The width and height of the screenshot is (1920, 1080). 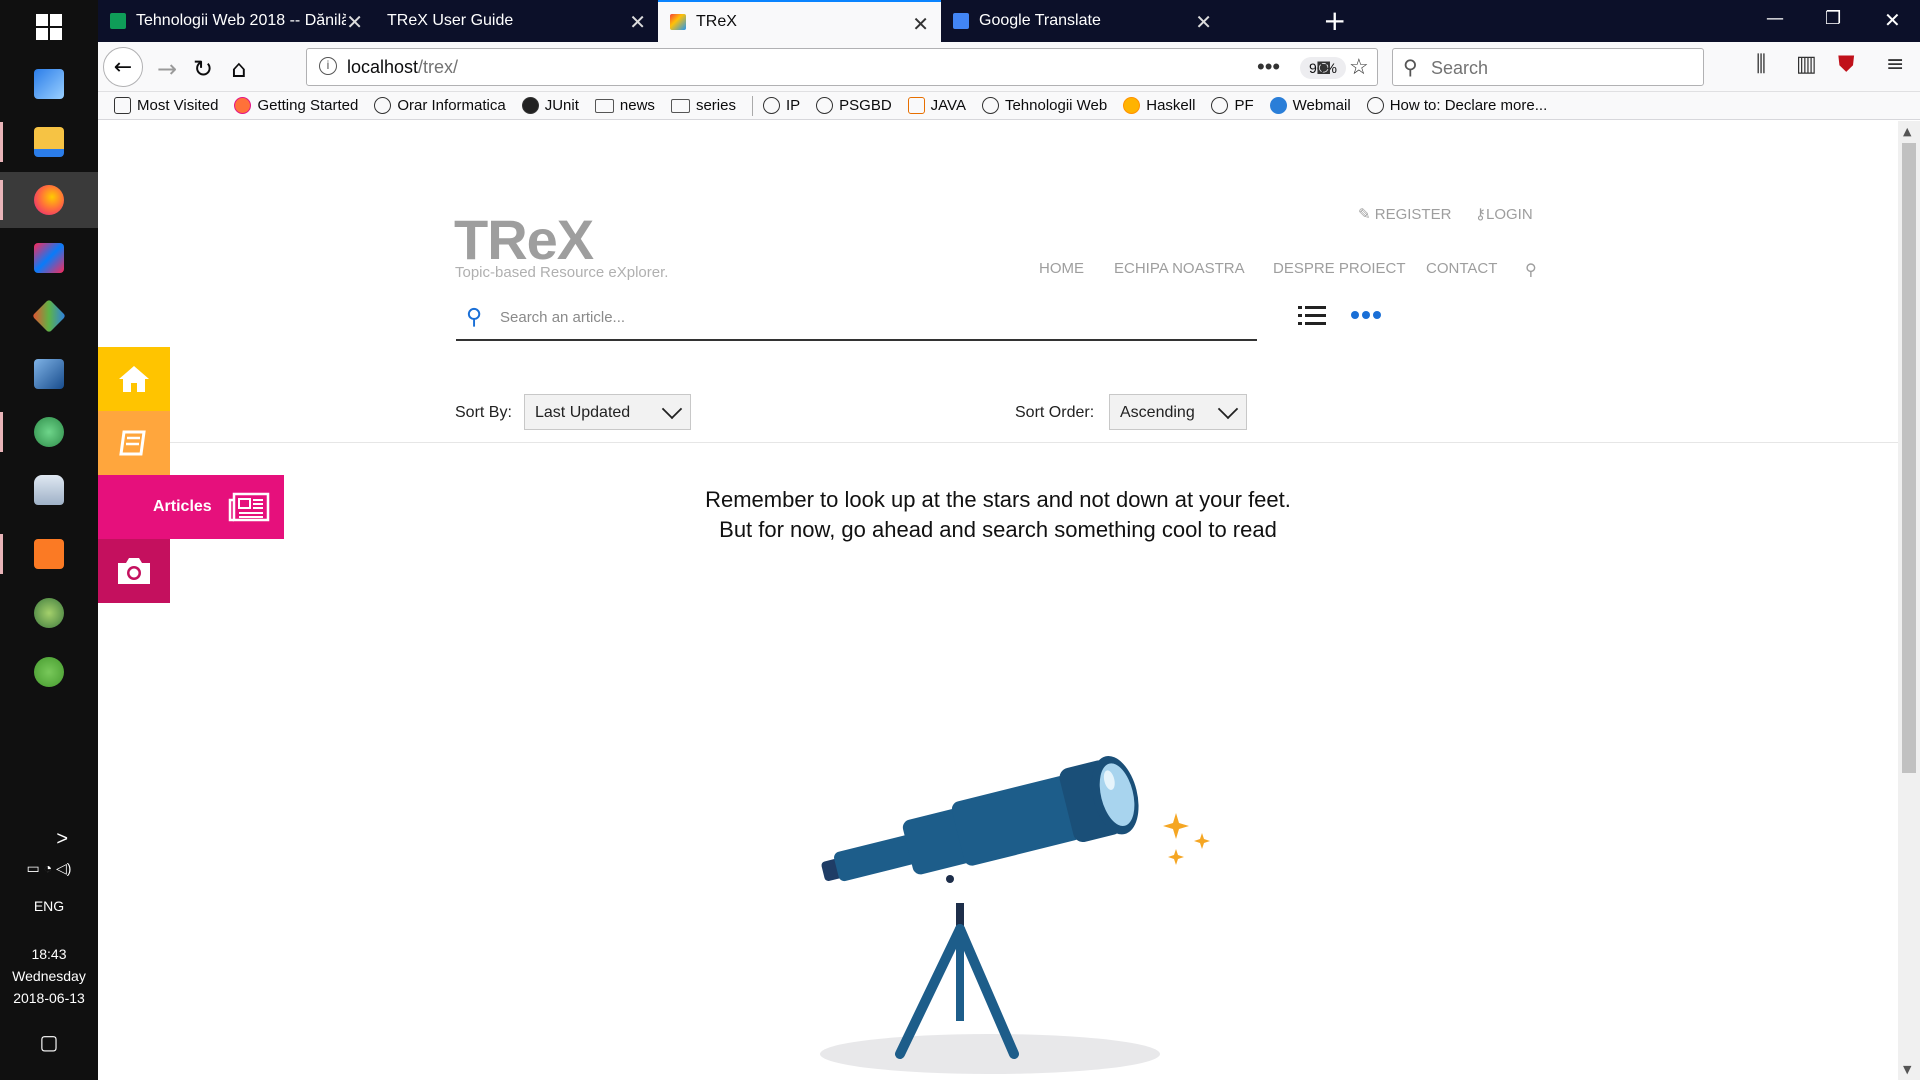 I want to click on forward-button: →, so click(x=167, y=69).